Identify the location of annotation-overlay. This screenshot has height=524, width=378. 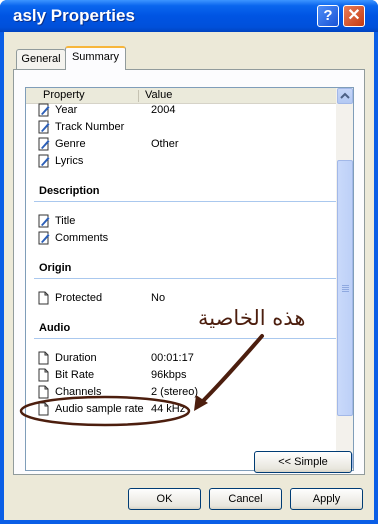
(141, 380).